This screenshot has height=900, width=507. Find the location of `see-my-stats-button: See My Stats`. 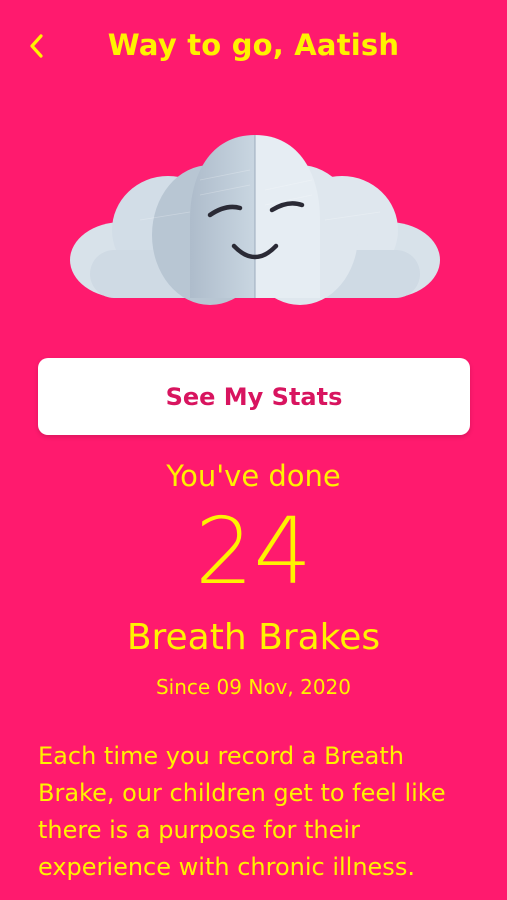

see-my-stats-button: See My Stats is located at coordinates (254, 396).